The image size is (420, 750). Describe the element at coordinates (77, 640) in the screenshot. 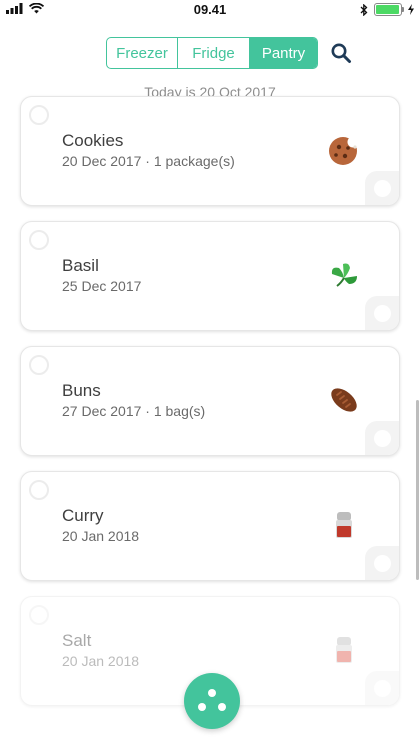

I see `item-name: Salt` at that location.